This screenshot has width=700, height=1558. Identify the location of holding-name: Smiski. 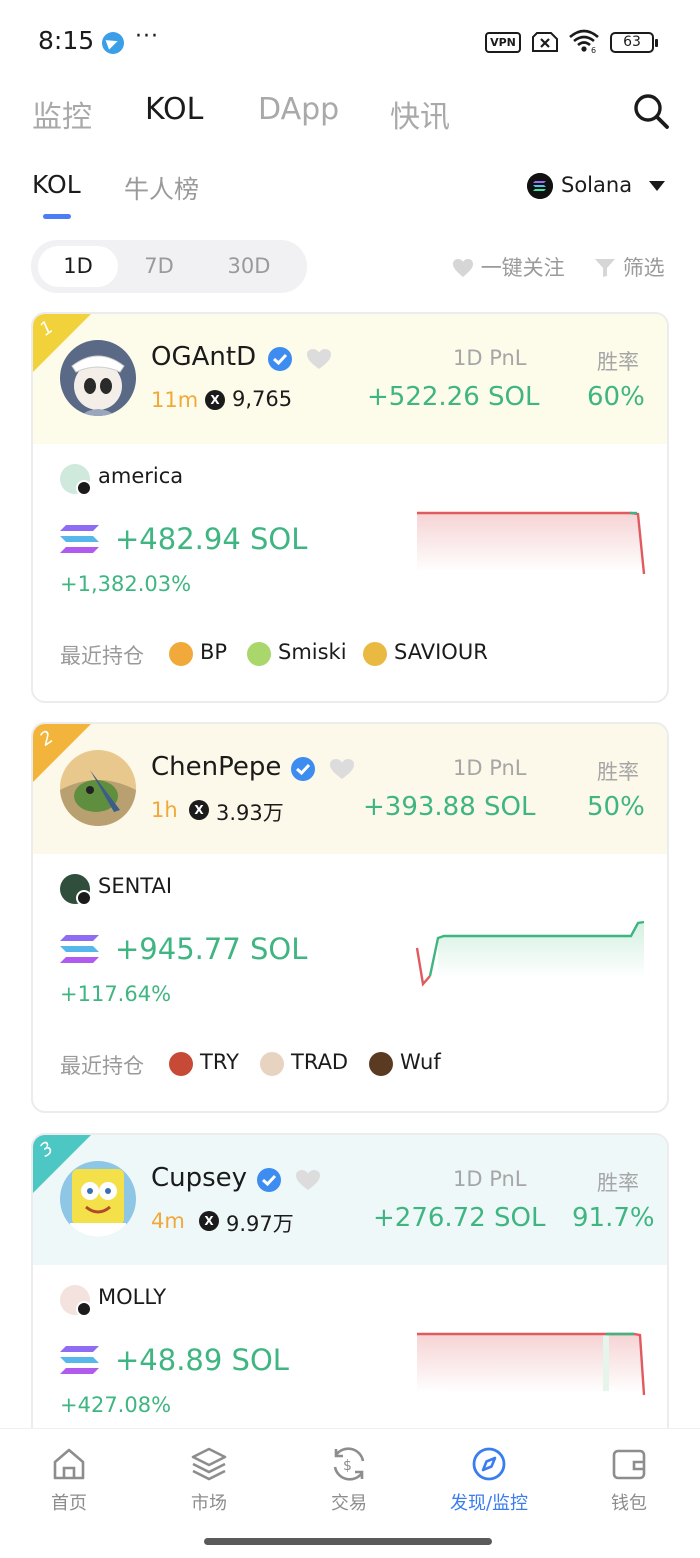
(312, 652).